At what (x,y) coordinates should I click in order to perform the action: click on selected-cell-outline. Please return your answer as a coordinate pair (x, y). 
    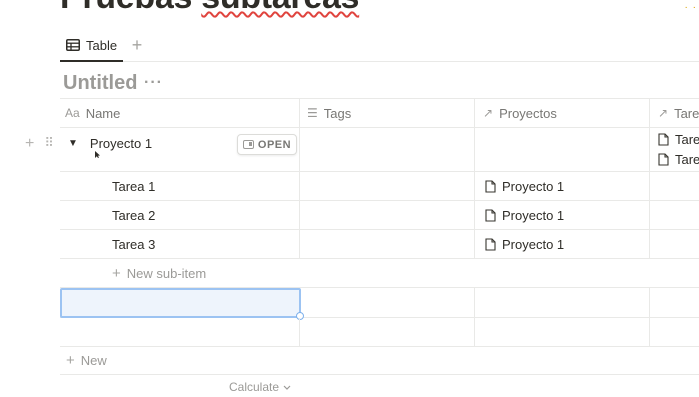
    Looking at the image, I should click on (180, 303).